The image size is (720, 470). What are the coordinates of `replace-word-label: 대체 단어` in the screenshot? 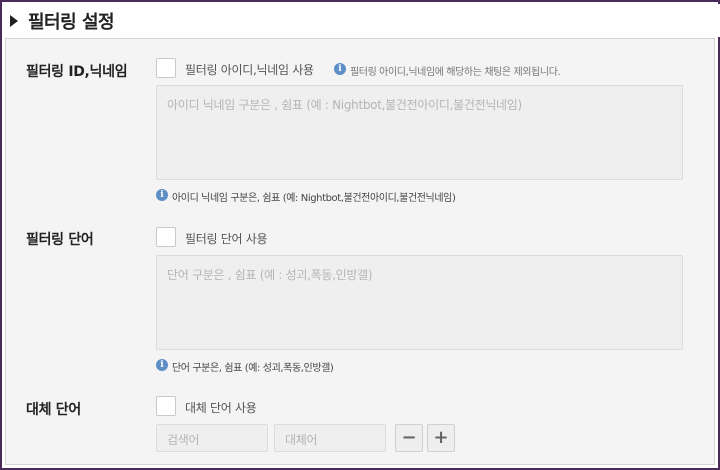 It's located at (53, 410).